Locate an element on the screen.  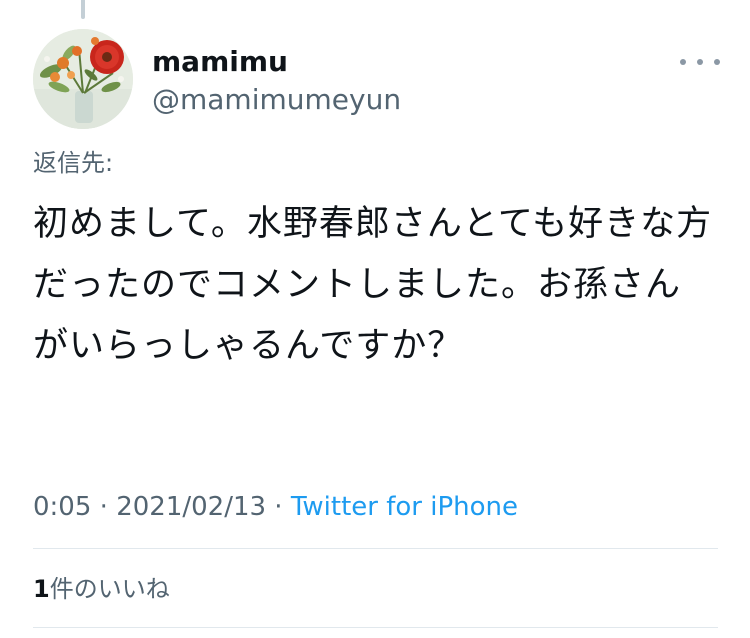
avatar is located at coordinates (83, 79).